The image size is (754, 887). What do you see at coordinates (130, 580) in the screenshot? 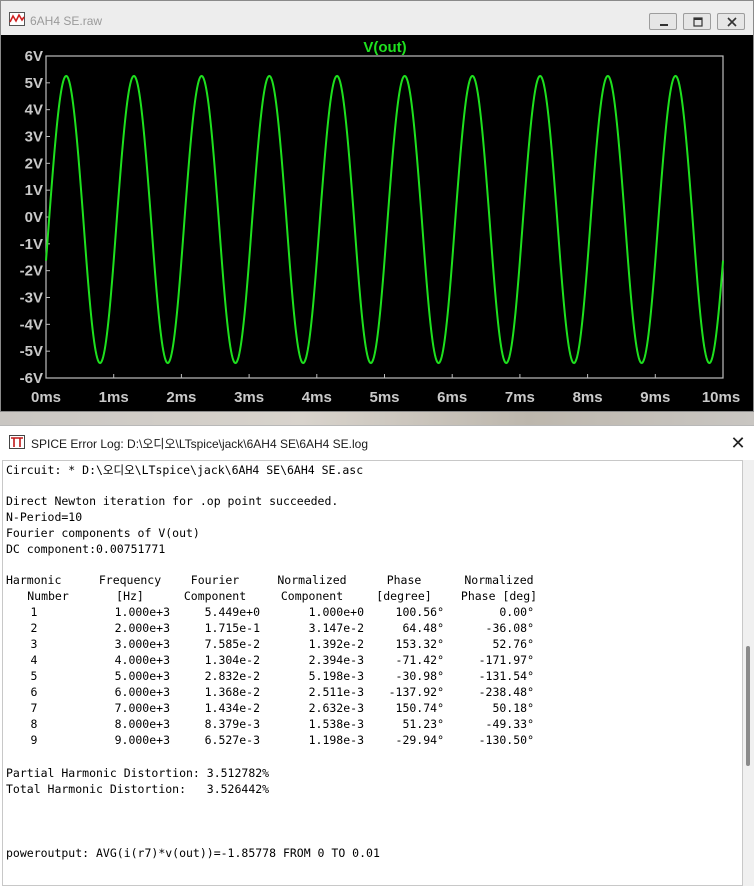
I see `col-header: Frequency` at bounding box center [130, 580].